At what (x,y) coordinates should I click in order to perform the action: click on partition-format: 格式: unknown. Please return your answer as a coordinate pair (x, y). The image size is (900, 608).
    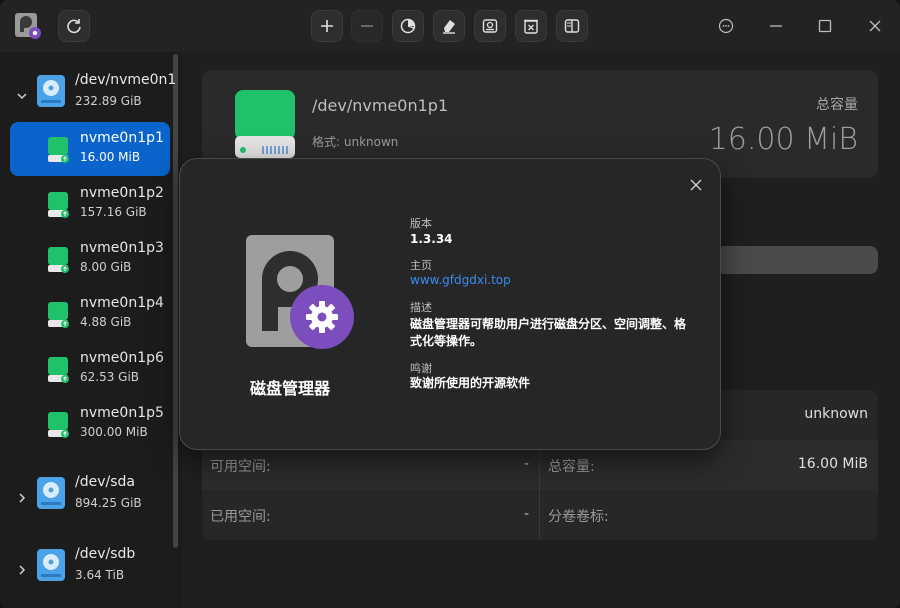
    Looking at the image, I should click on (355, 142).